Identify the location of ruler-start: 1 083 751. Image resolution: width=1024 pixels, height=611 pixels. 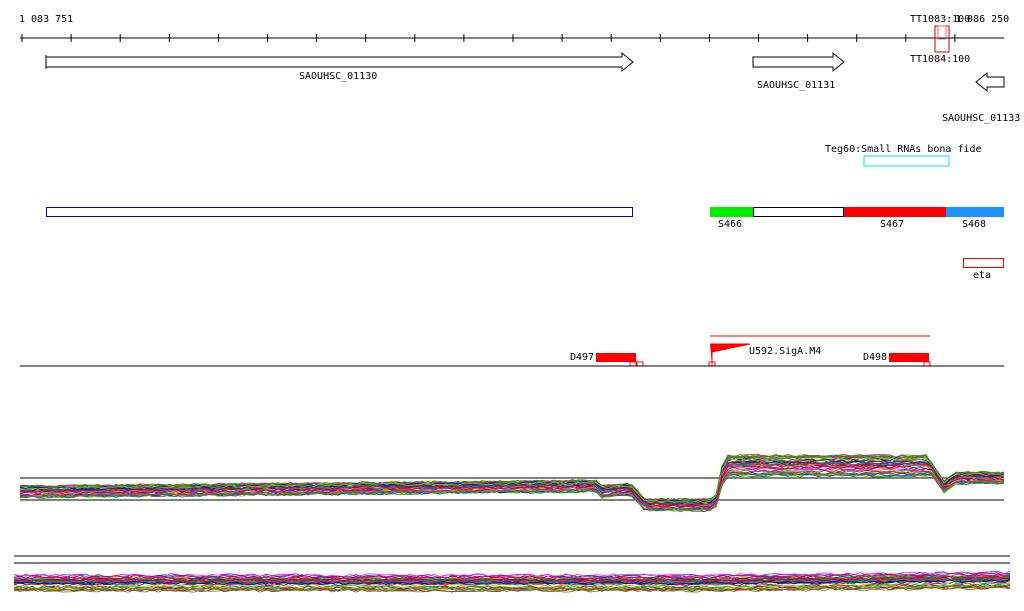
(46, 19).